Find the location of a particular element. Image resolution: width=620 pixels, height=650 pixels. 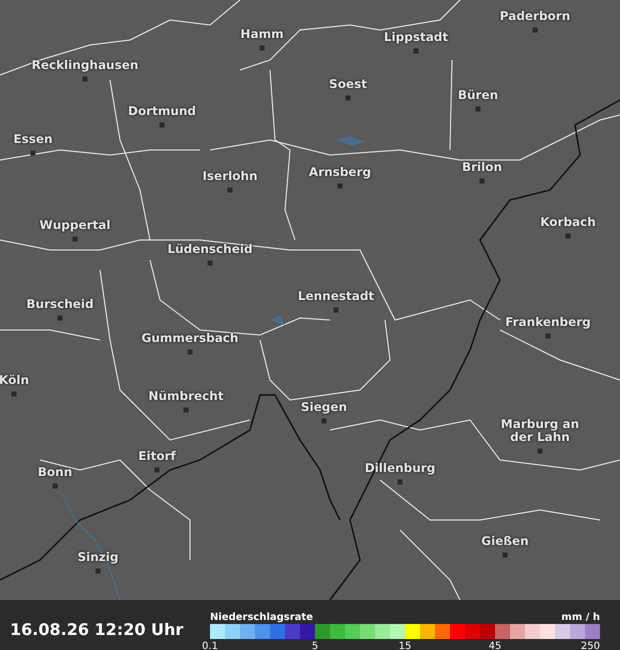

city-label: Korbach is located at coordinates (568, 222).